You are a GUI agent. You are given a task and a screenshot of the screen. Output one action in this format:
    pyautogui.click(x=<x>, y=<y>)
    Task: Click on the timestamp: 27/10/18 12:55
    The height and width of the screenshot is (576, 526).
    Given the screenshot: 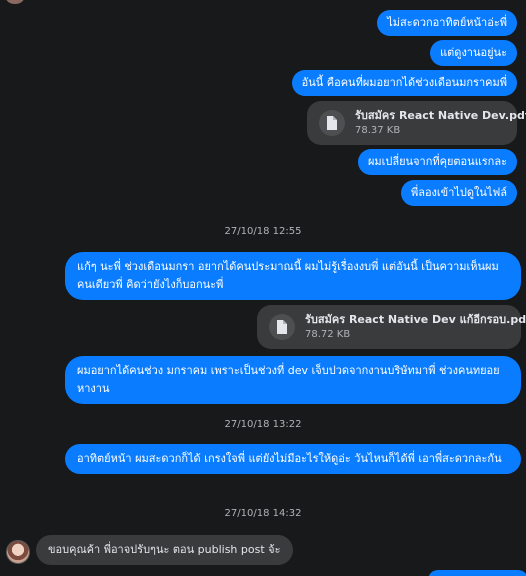 What is the action you would take?
    pyautogui.click(x=263, y=231)
    